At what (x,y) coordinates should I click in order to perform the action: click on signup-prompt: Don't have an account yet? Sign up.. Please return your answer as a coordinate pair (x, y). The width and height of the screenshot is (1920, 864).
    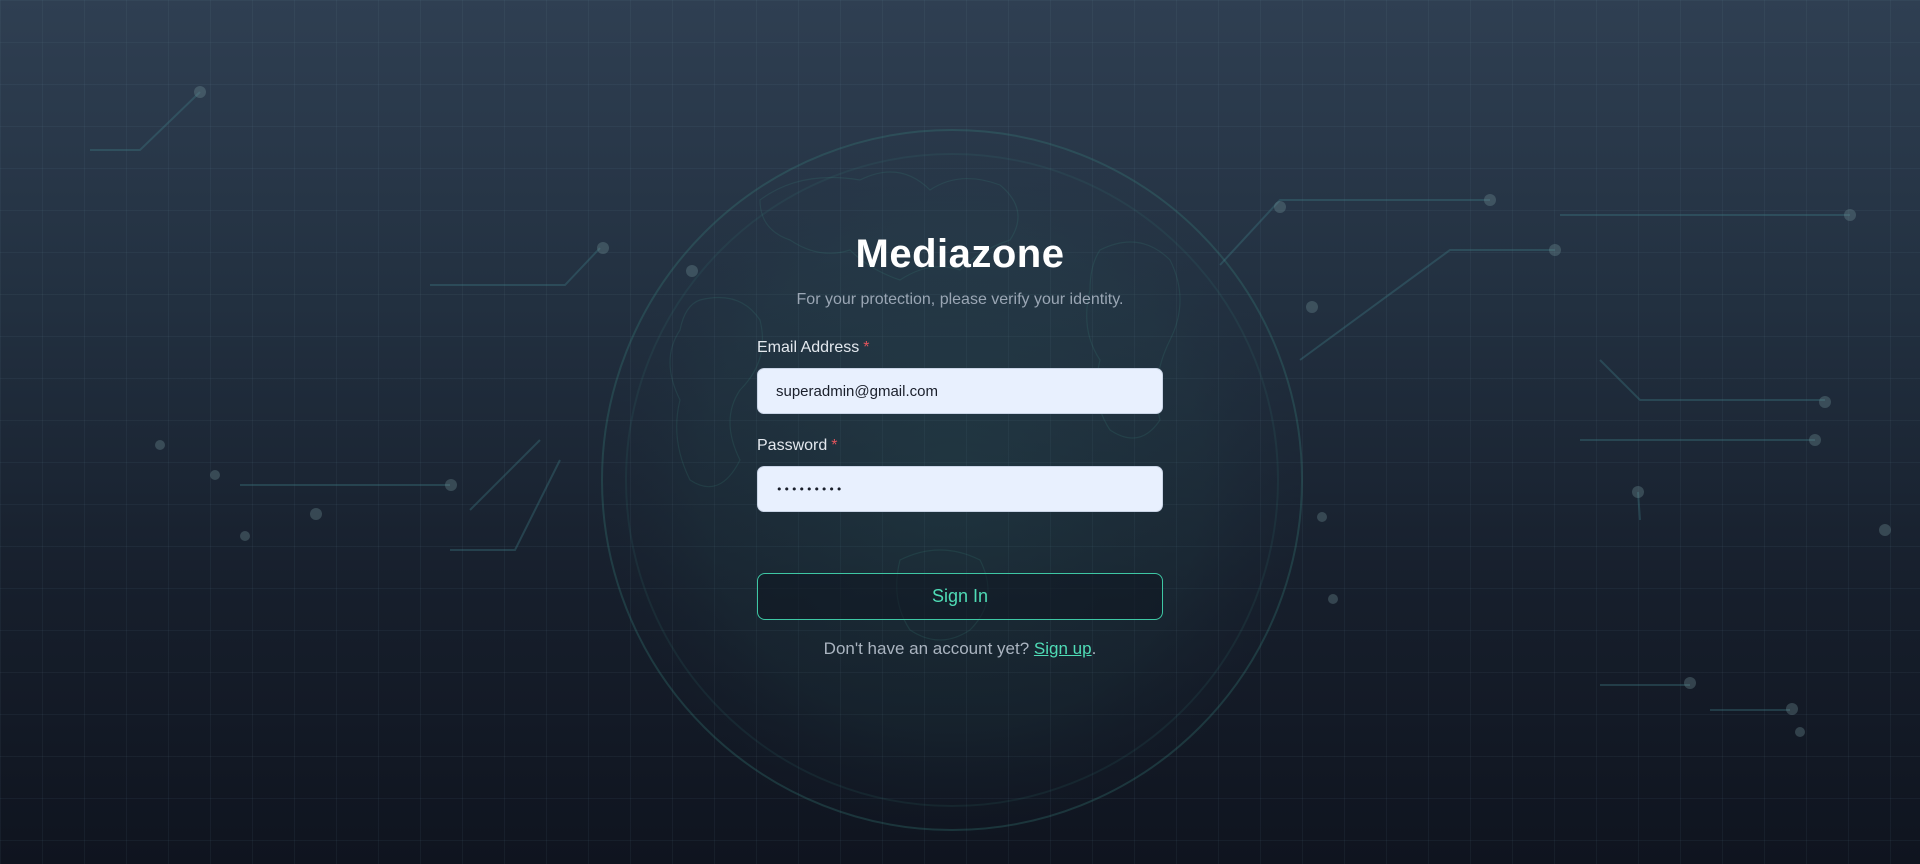
    Looking at the image, I should click on (960, 649).